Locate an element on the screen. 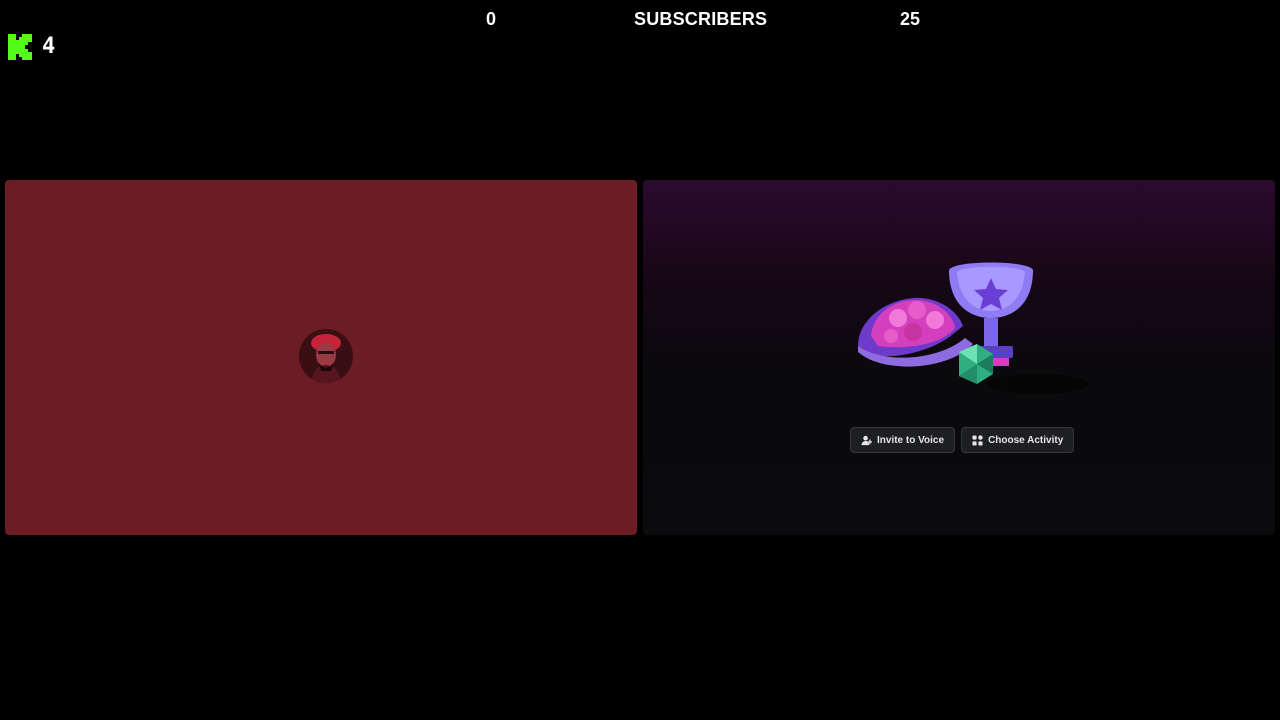 This screenshot has width=1280, height=720. kick-viewer-count: 4 is located at coordinates (49, 46).